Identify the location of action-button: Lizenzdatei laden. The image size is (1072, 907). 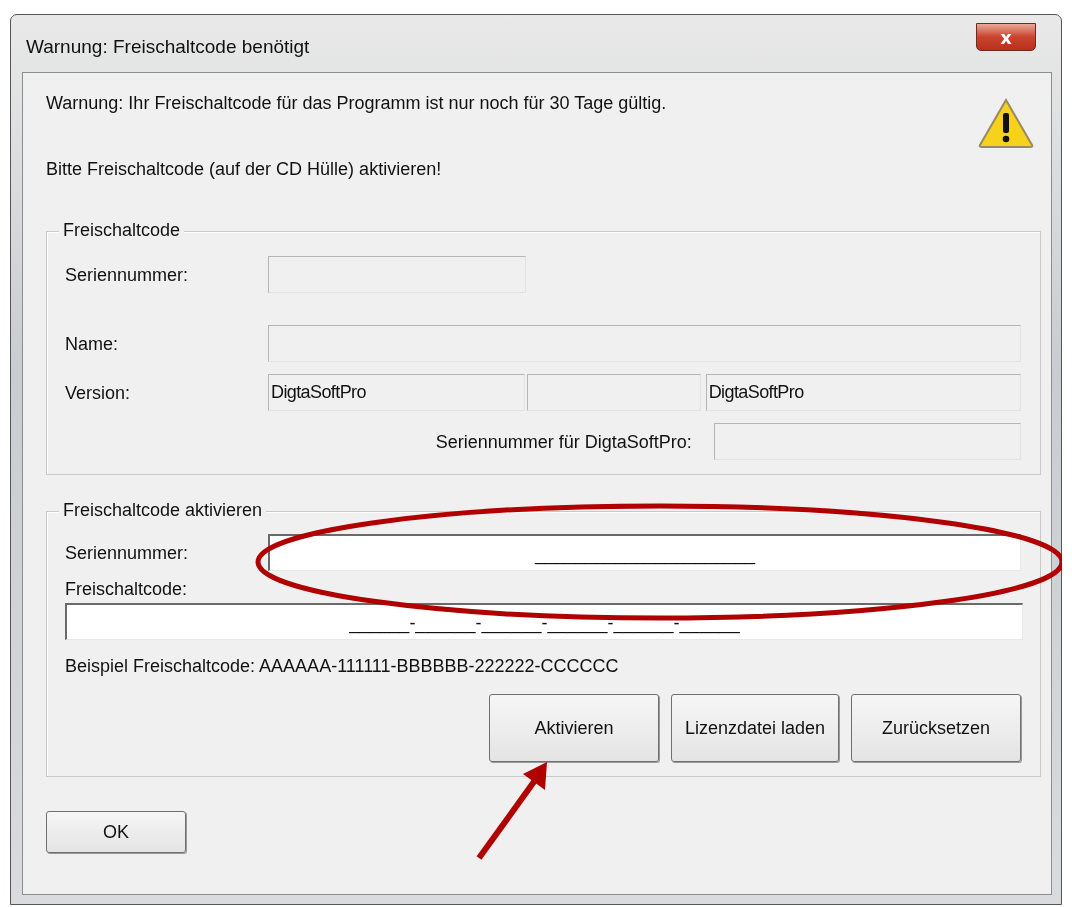
(755, 728).